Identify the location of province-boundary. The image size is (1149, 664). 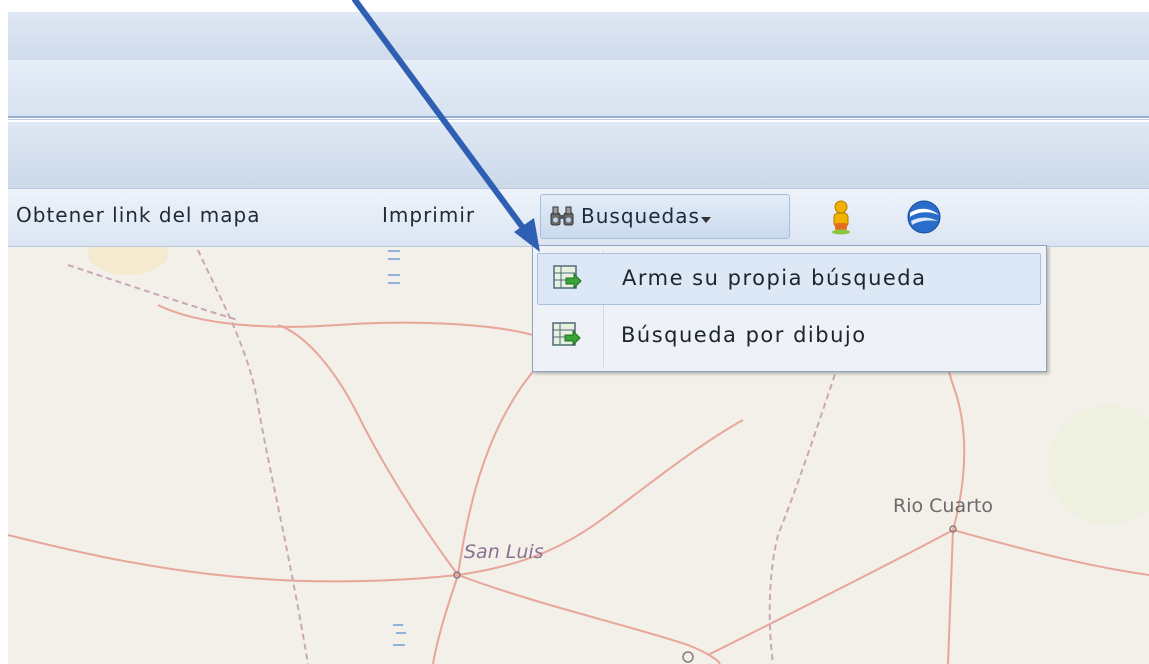
(153, 292).